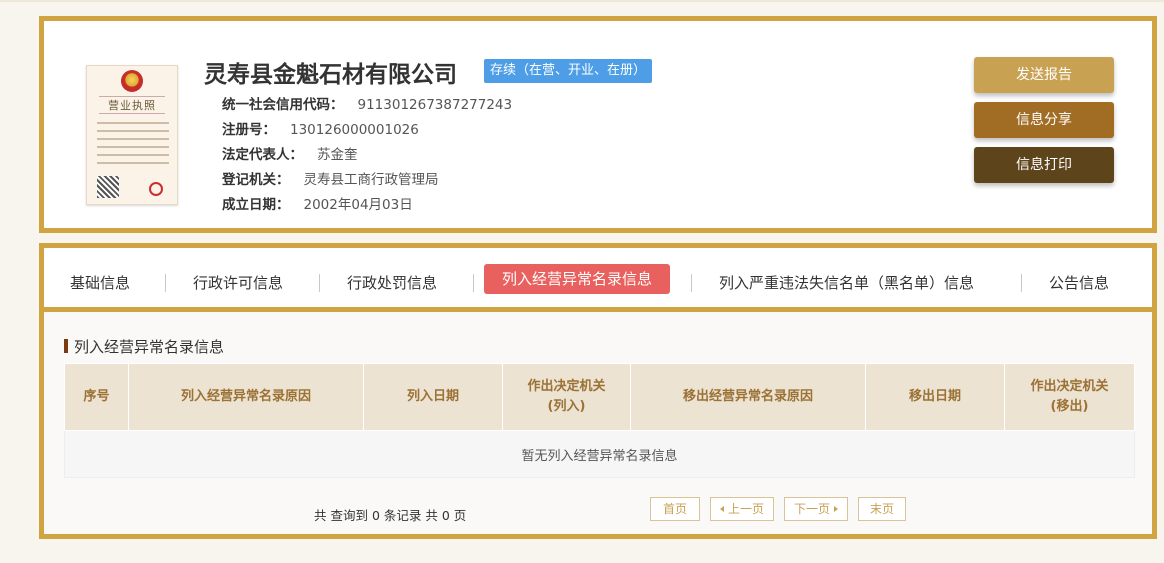 The height and width of the screenshot is (563, 1164). I want to click on last-page-button: 末页, so click(882, 509).